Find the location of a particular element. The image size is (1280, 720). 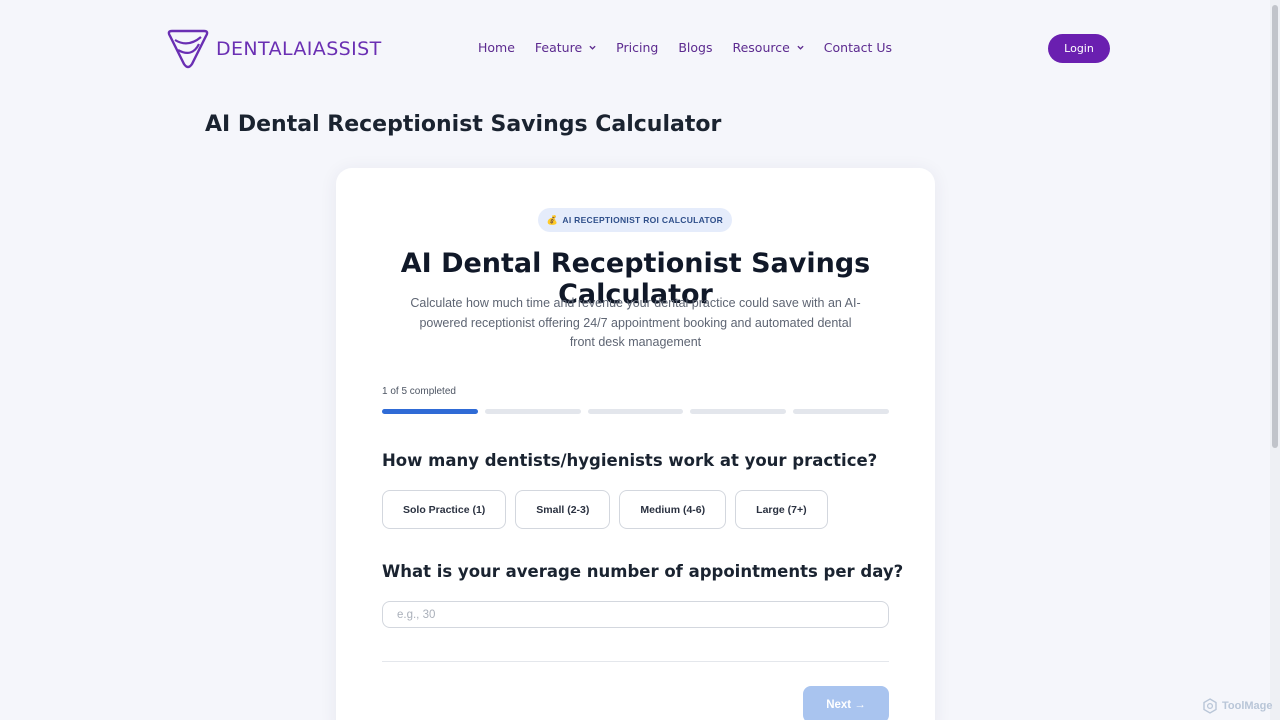

next-button: Next → is located at coordinates (846, 703).